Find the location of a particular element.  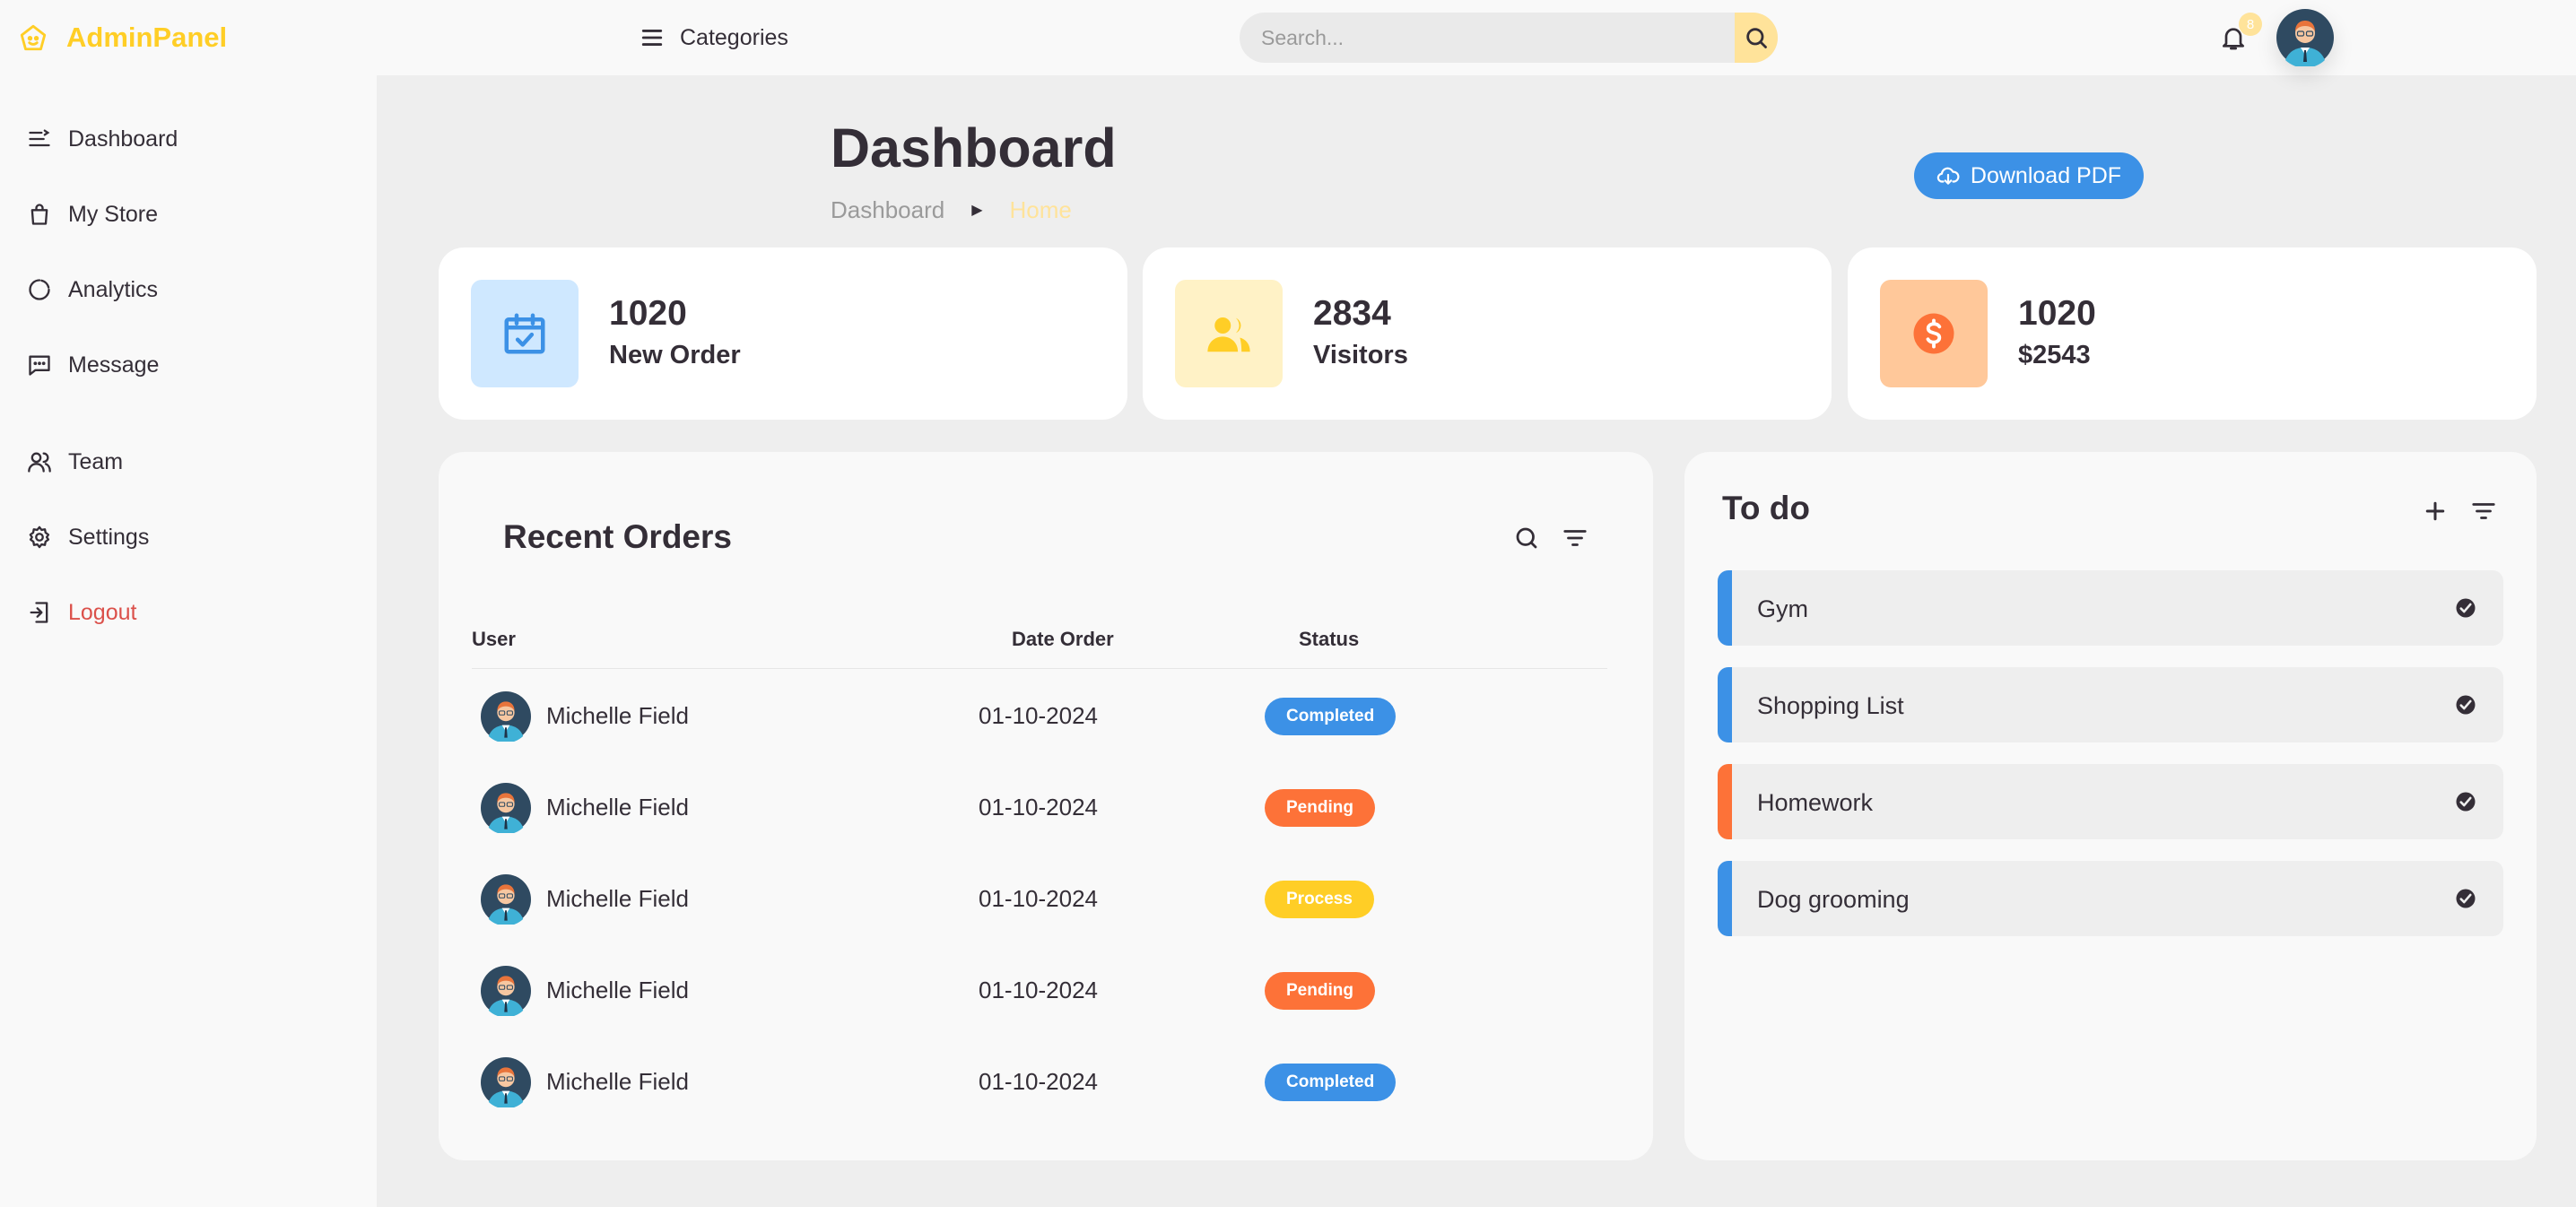

logout-icon is located at coordinates (39, 612).